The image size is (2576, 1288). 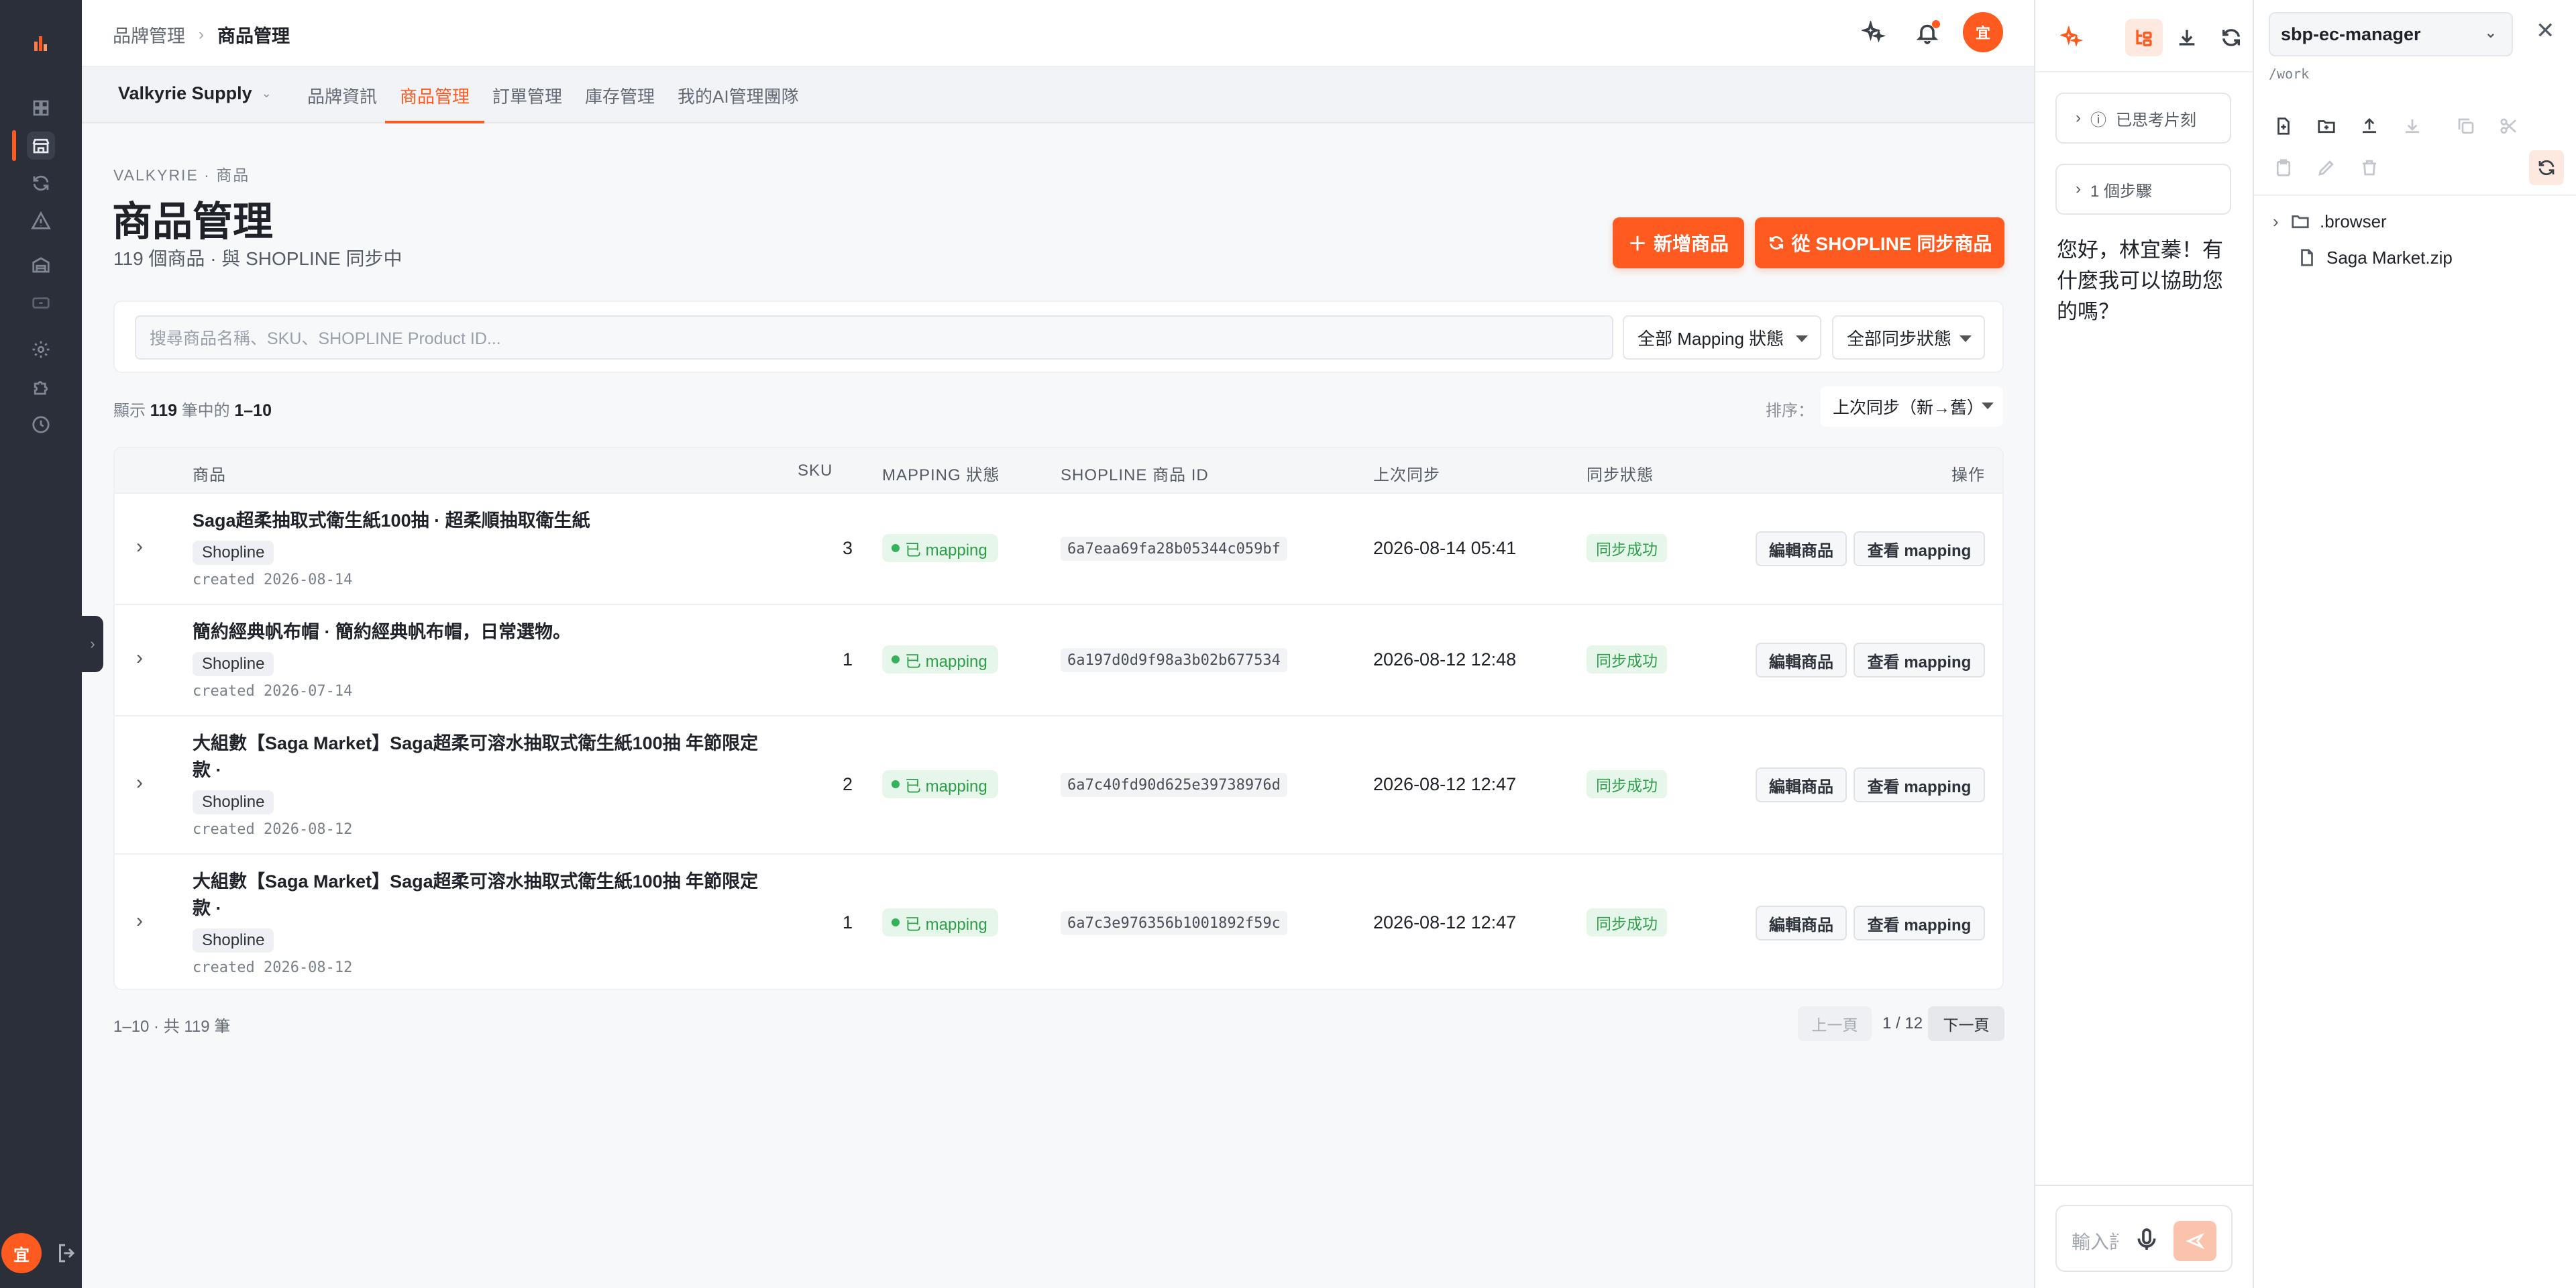 I want to click on tree-item-folder: › .browser, so click(x=2330, y=221).